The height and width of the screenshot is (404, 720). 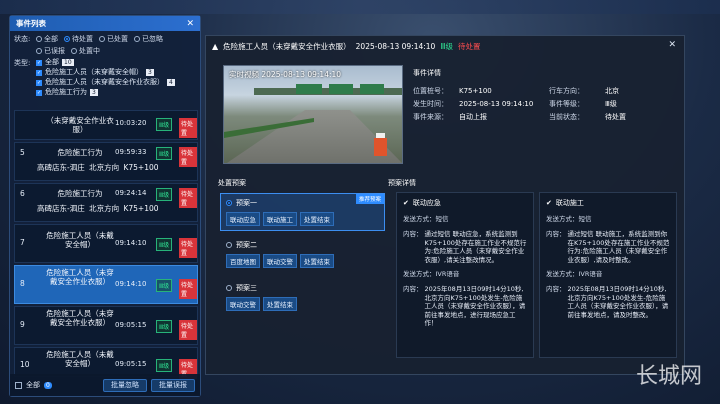 What do you see at coordinates (22, 39) in the screenshot?
I see `status-label: 状态:` at bounding box center [22, 39].